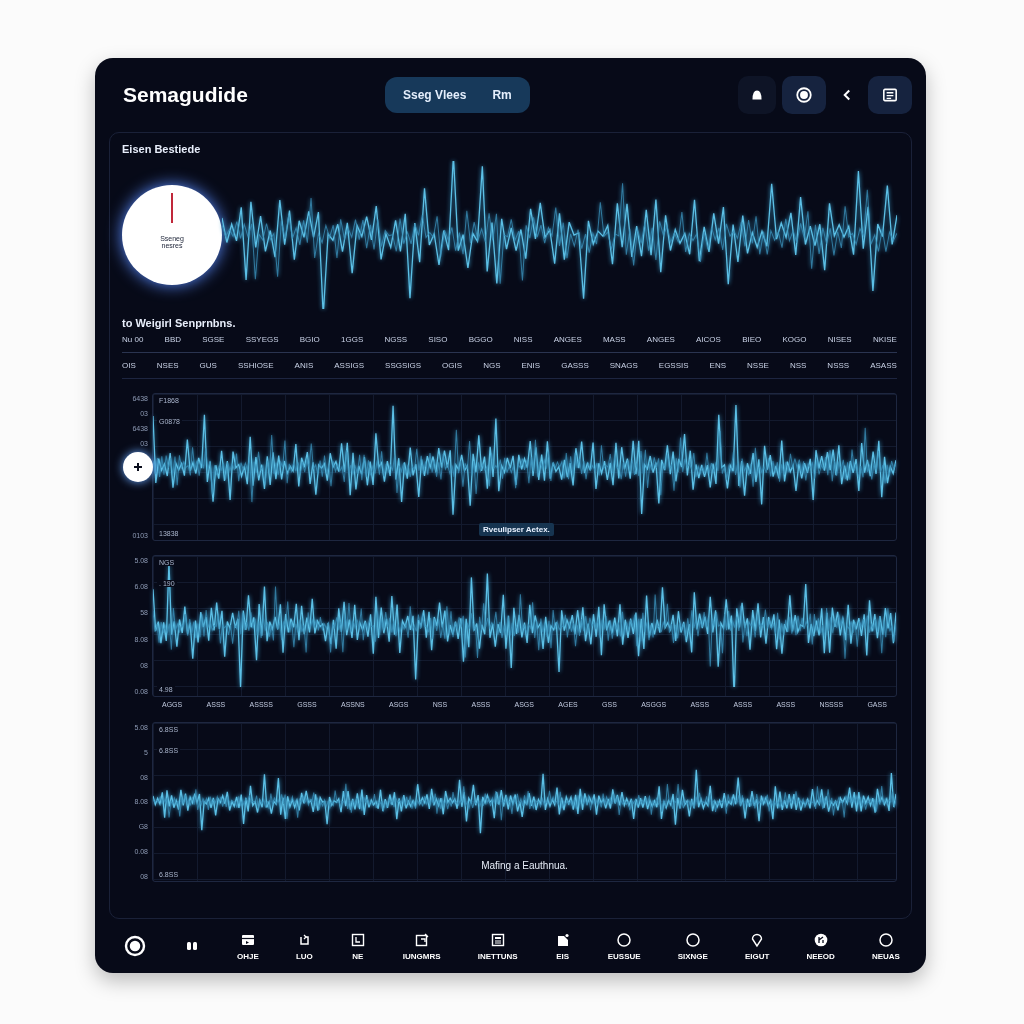  I want to click on nav-item: NE, so click(357, 946).